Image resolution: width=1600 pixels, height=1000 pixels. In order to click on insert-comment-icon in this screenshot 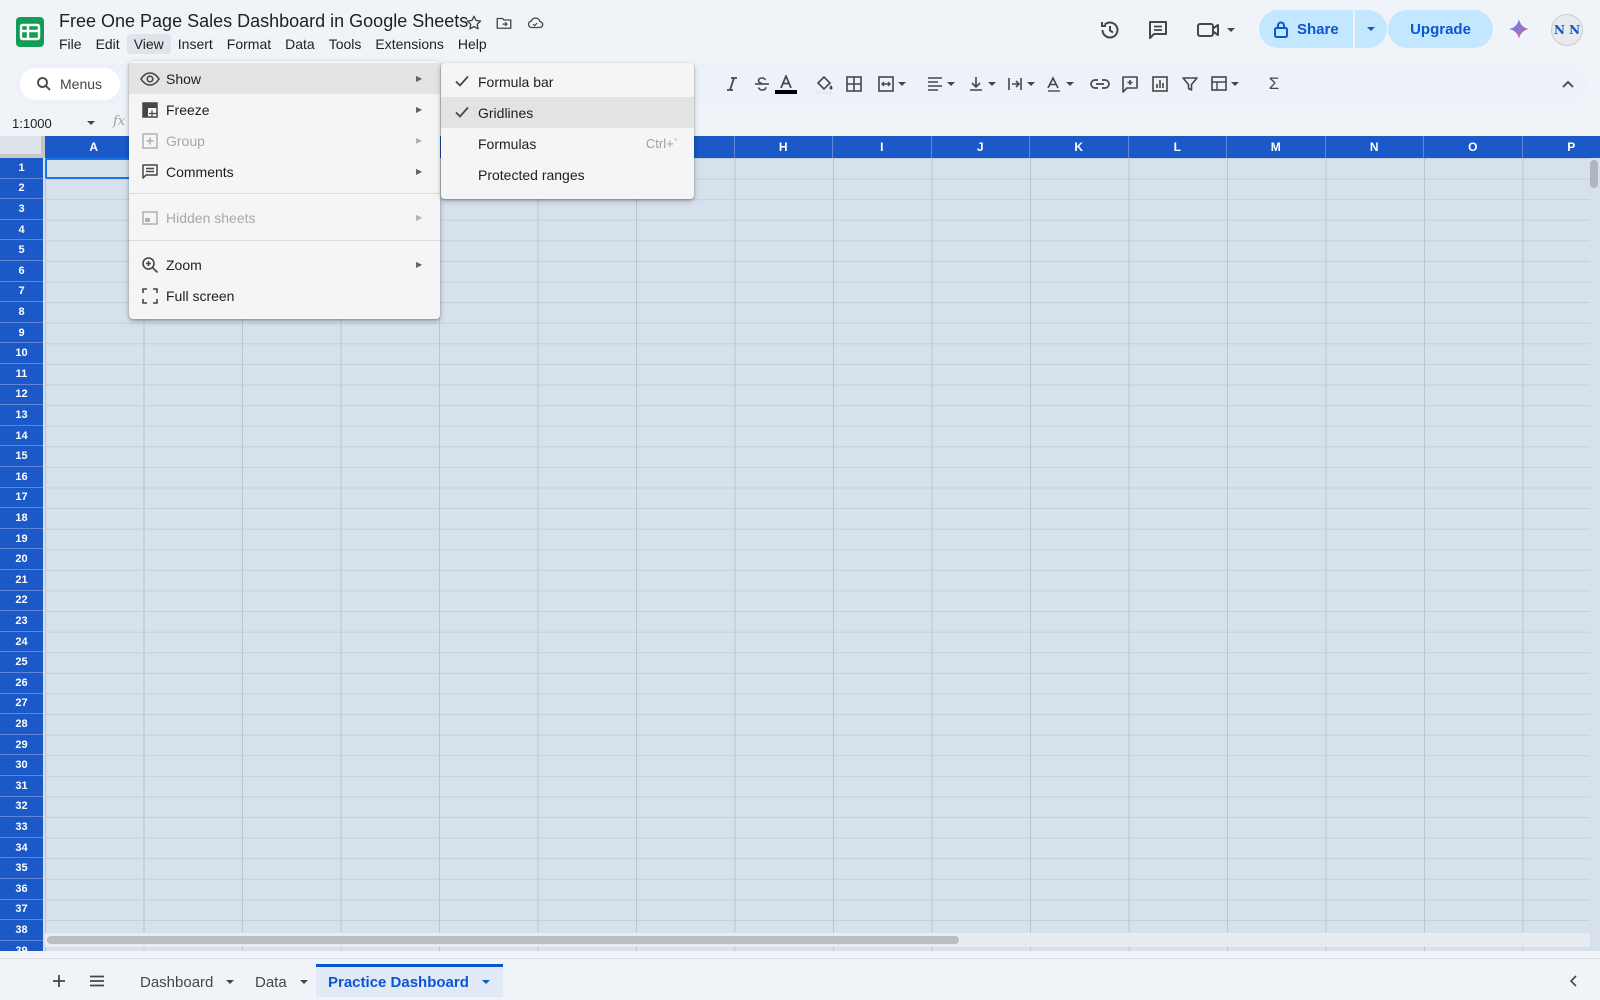, I will do `click(1130, 84)`.